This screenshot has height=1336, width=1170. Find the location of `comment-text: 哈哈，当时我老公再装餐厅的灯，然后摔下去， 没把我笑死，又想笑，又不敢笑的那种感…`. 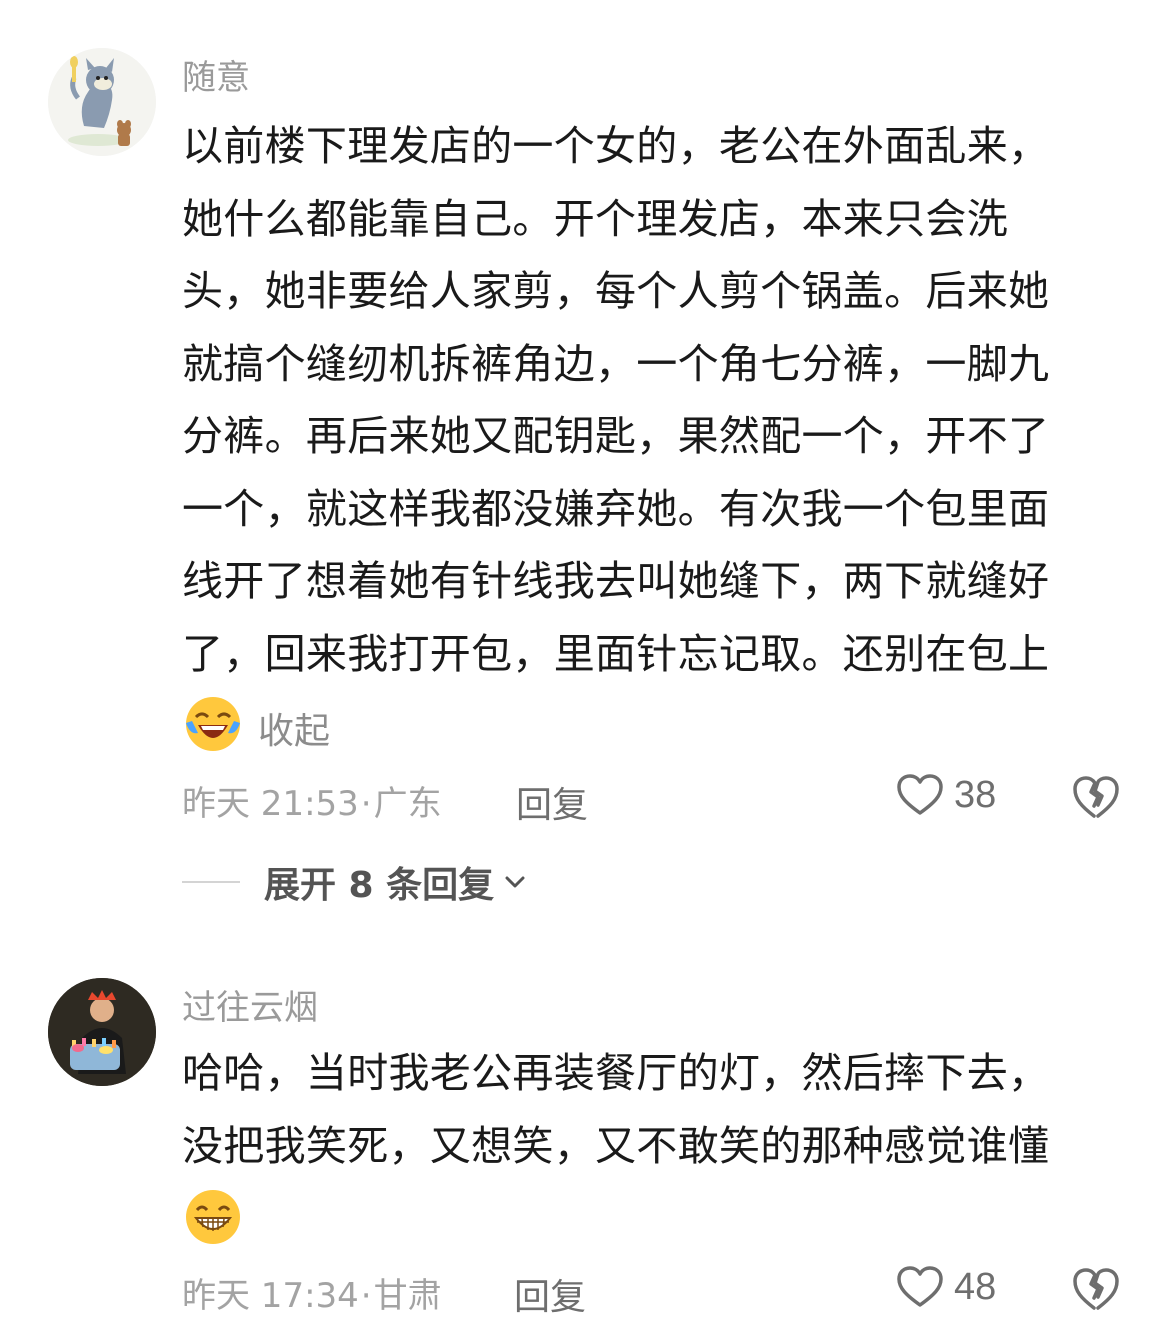

comment-text: 哈哈，当时我老公再装餐厅的灯，然后摔下去， 没把我笑死，又想笑，又不敢笑的那种感… is located at coordinates (652, 1109).